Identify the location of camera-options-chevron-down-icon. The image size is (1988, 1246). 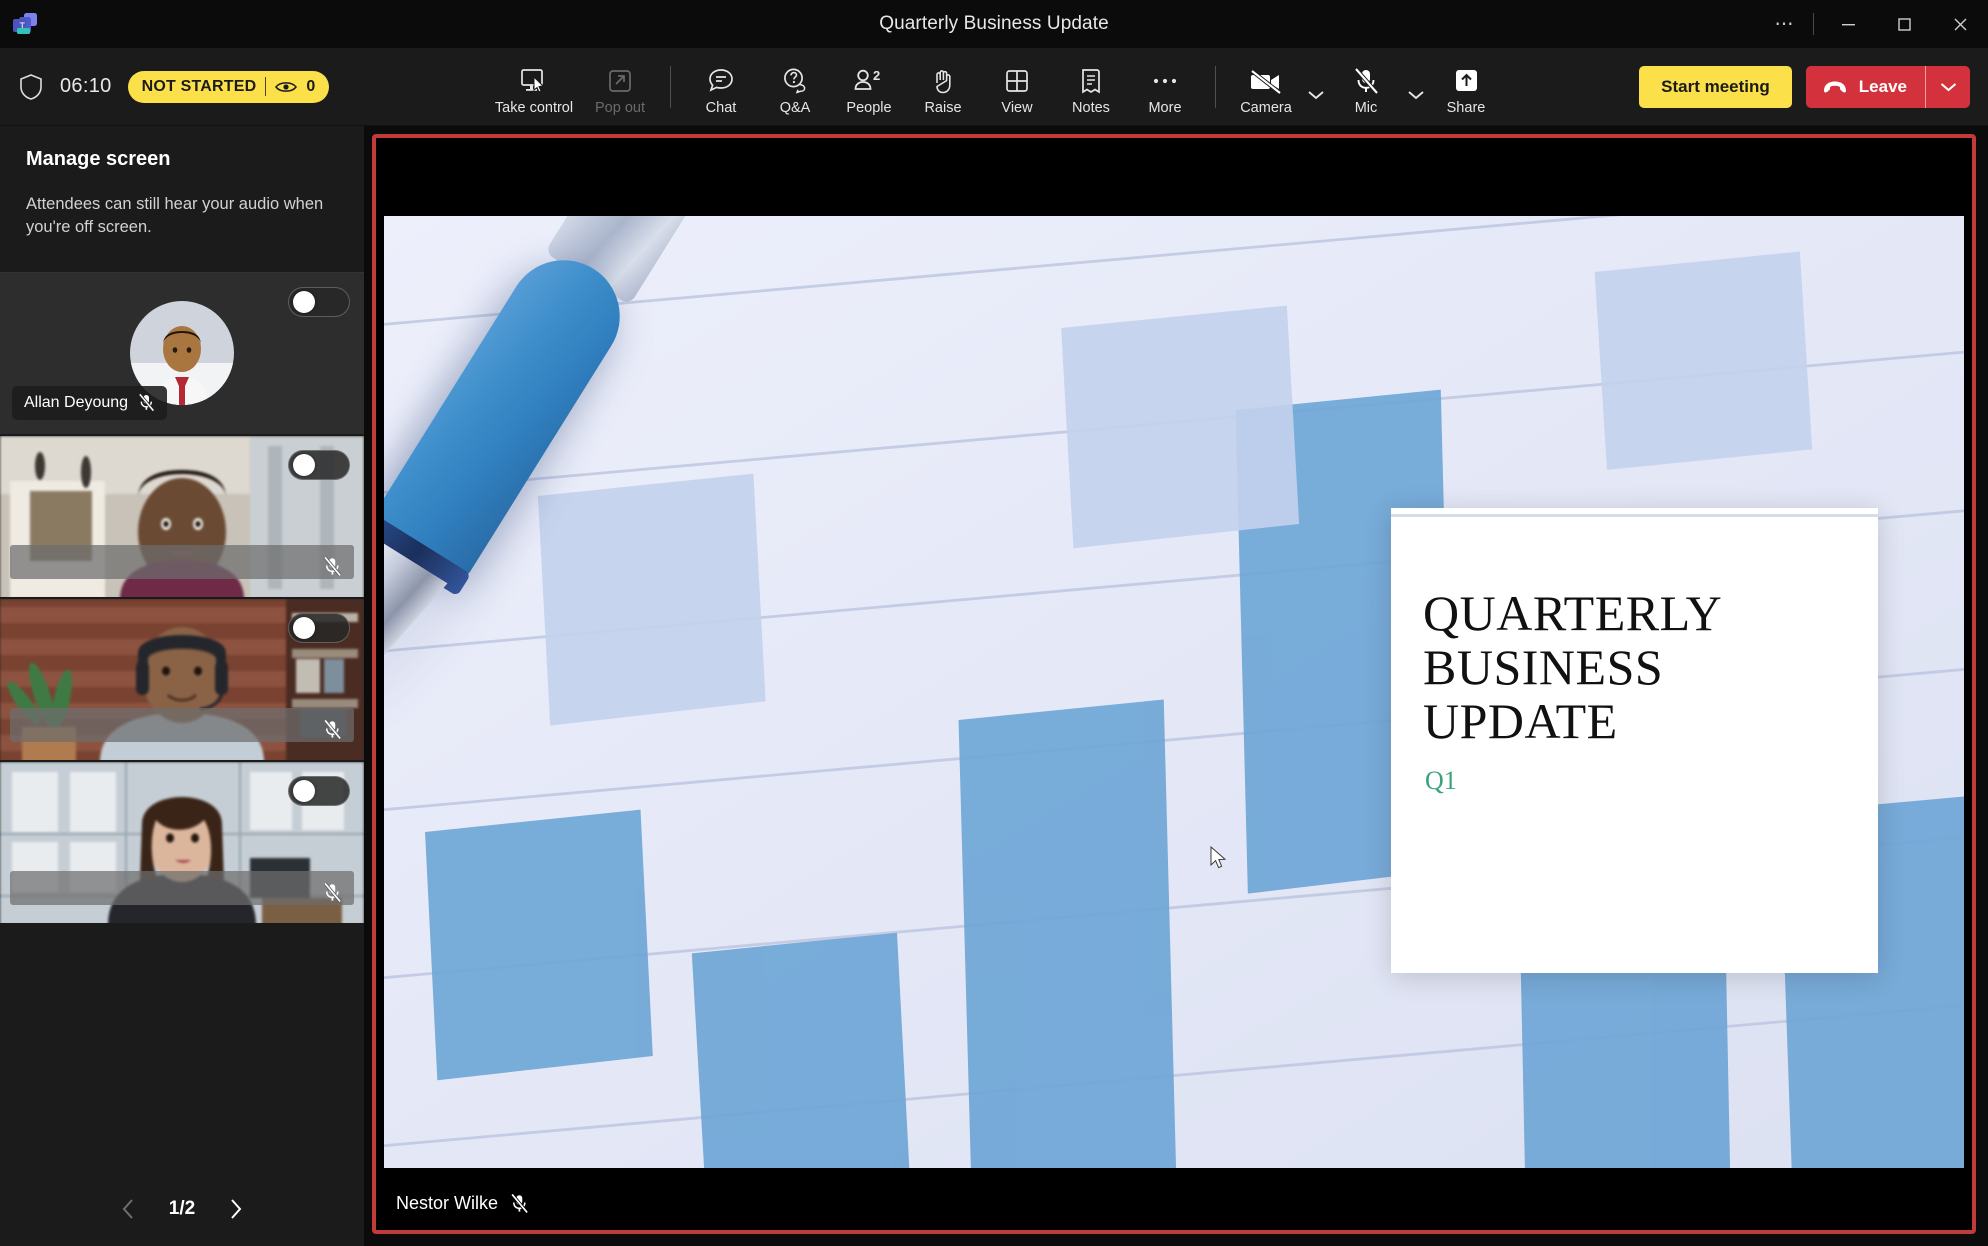
(1316, 91).